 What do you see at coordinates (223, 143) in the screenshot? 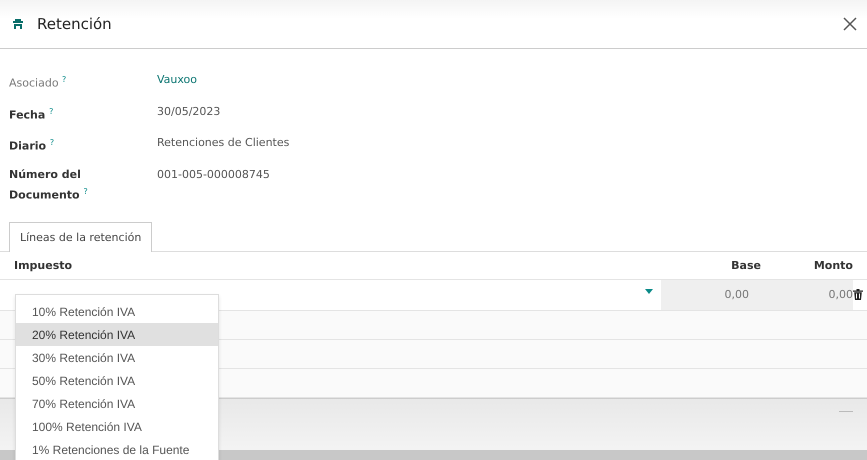
I see `field-value: Retenciones de Clientes` at bounding box center [223, 143].